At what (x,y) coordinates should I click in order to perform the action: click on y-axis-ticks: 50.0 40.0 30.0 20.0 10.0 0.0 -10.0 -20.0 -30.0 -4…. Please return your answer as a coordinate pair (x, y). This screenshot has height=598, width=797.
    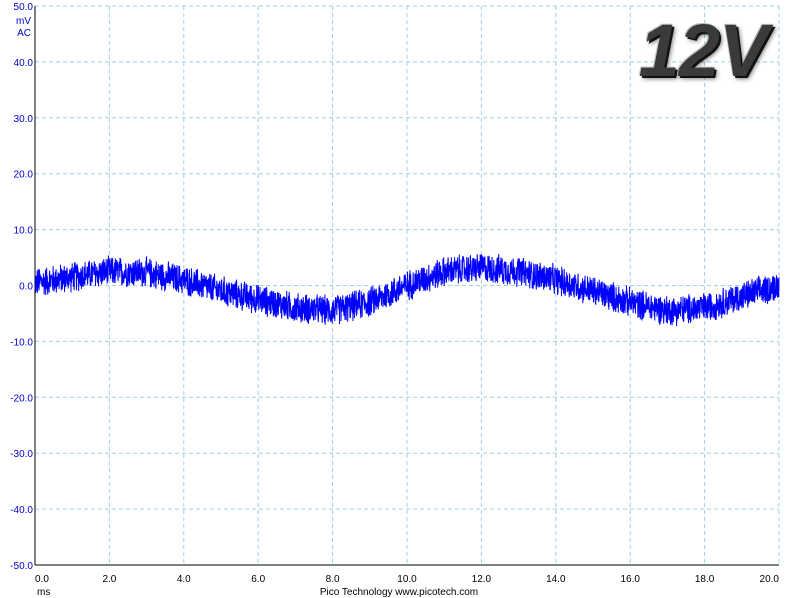
    Looking at the image, I should click on (21, 287).